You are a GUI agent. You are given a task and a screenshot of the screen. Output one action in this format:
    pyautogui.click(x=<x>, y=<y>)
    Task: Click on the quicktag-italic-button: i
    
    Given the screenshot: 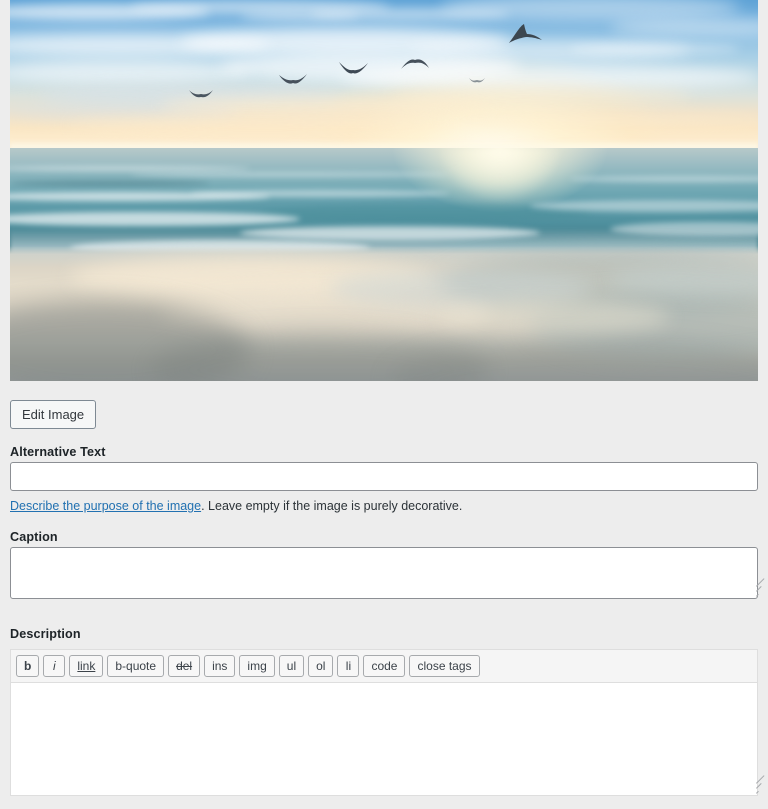 What is the action you would take?
    pyautogui.click(x=54, y=666)
    